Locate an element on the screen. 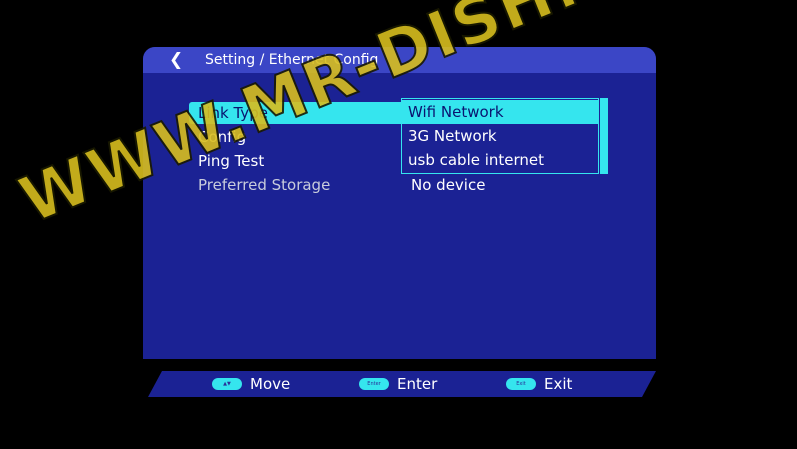 The height and width of the screenshot is (449, 797). hint-move: ▲▼ Move is located at coordinates (251, 384).